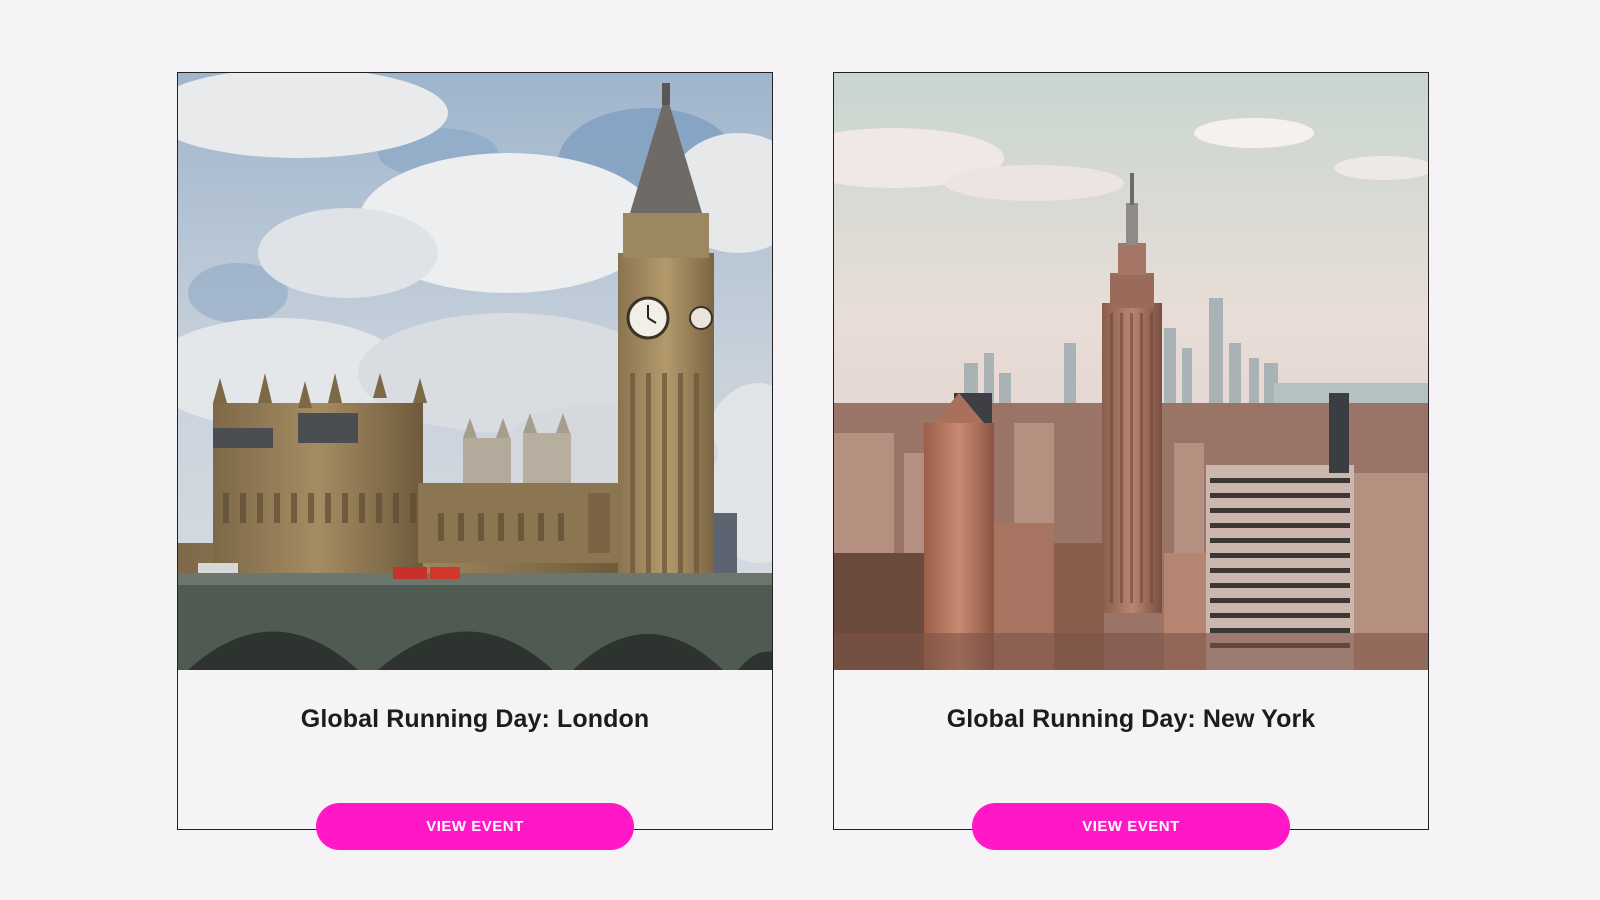 This screenshot has width=1600, height=900. Describe the element at coordinates (475, 719) in the screenshot. I see `event-title: Global Running Day: London` at that location.